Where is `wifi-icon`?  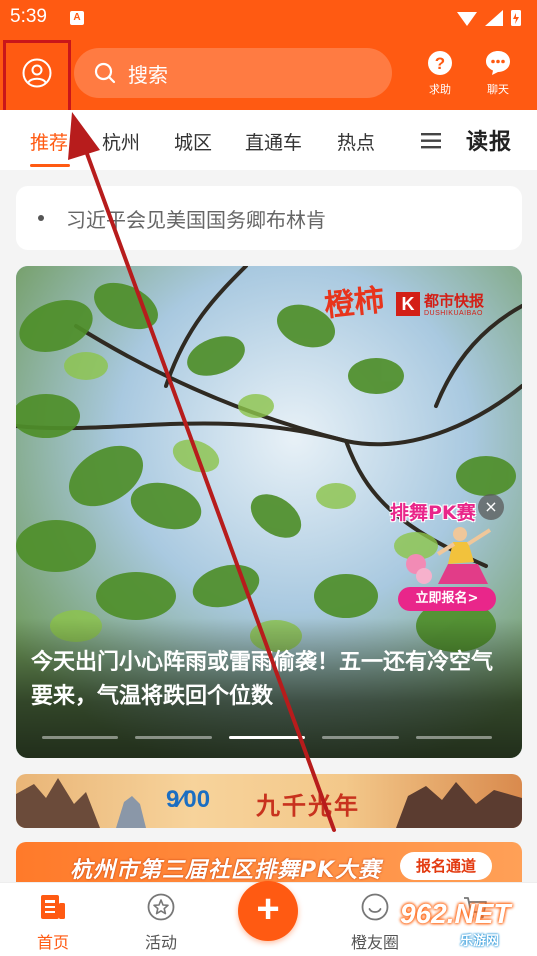
wifi-icon is located at coordinates (467, 19).